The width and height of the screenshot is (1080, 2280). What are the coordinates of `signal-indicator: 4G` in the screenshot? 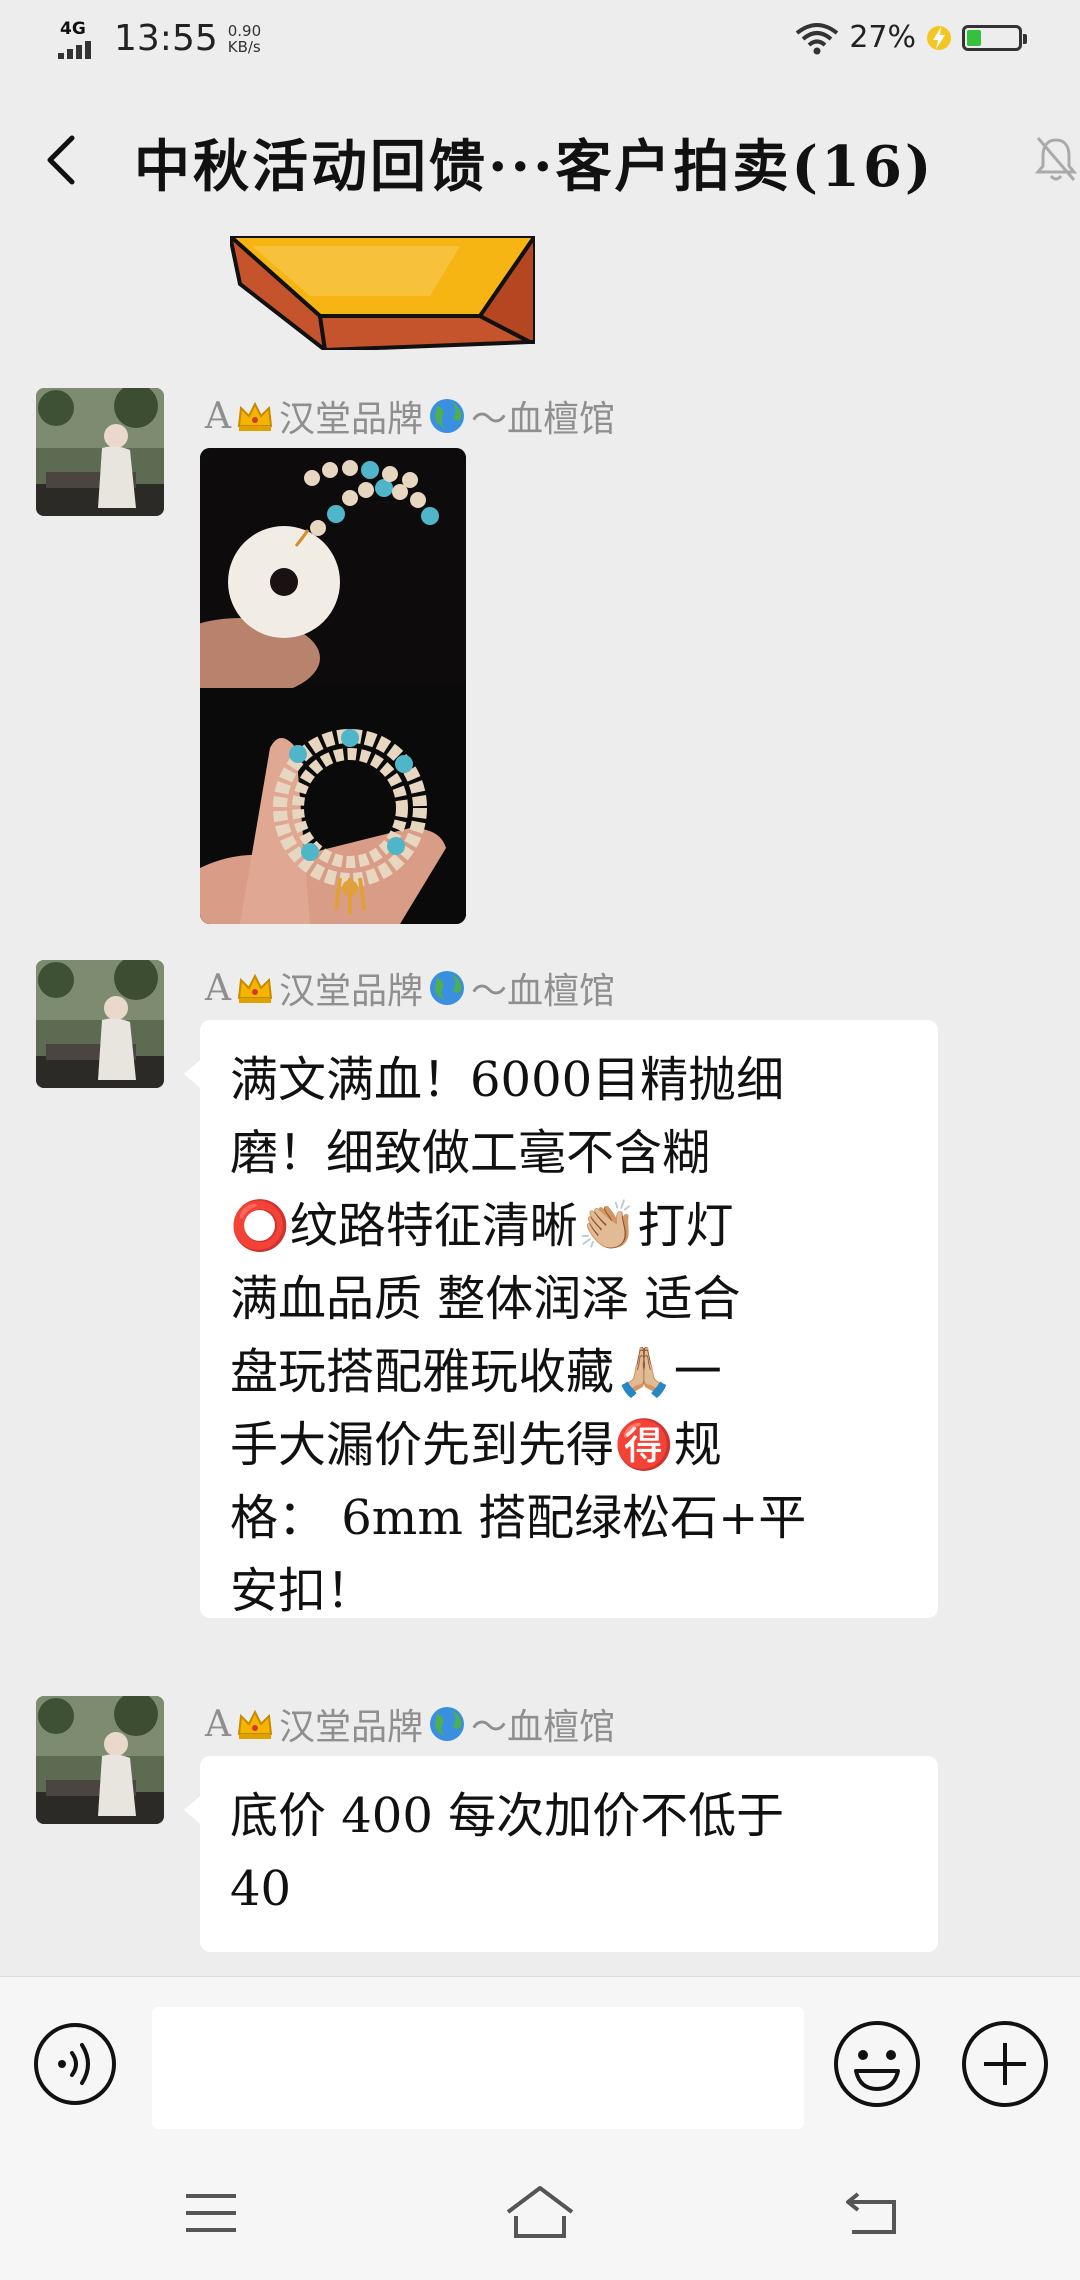 It's located at (81, 39).